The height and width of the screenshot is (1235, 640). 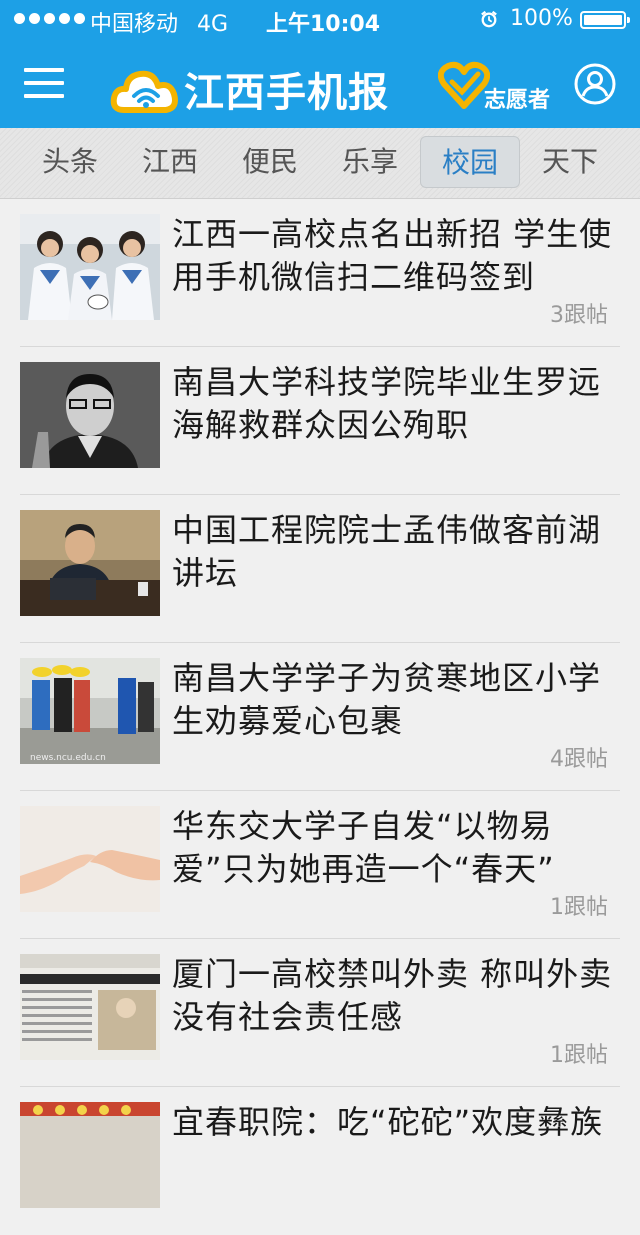 I want to click on category-tabs: 头条 江西 便民 乐享 校园 天下, so click(x=320, y=163).